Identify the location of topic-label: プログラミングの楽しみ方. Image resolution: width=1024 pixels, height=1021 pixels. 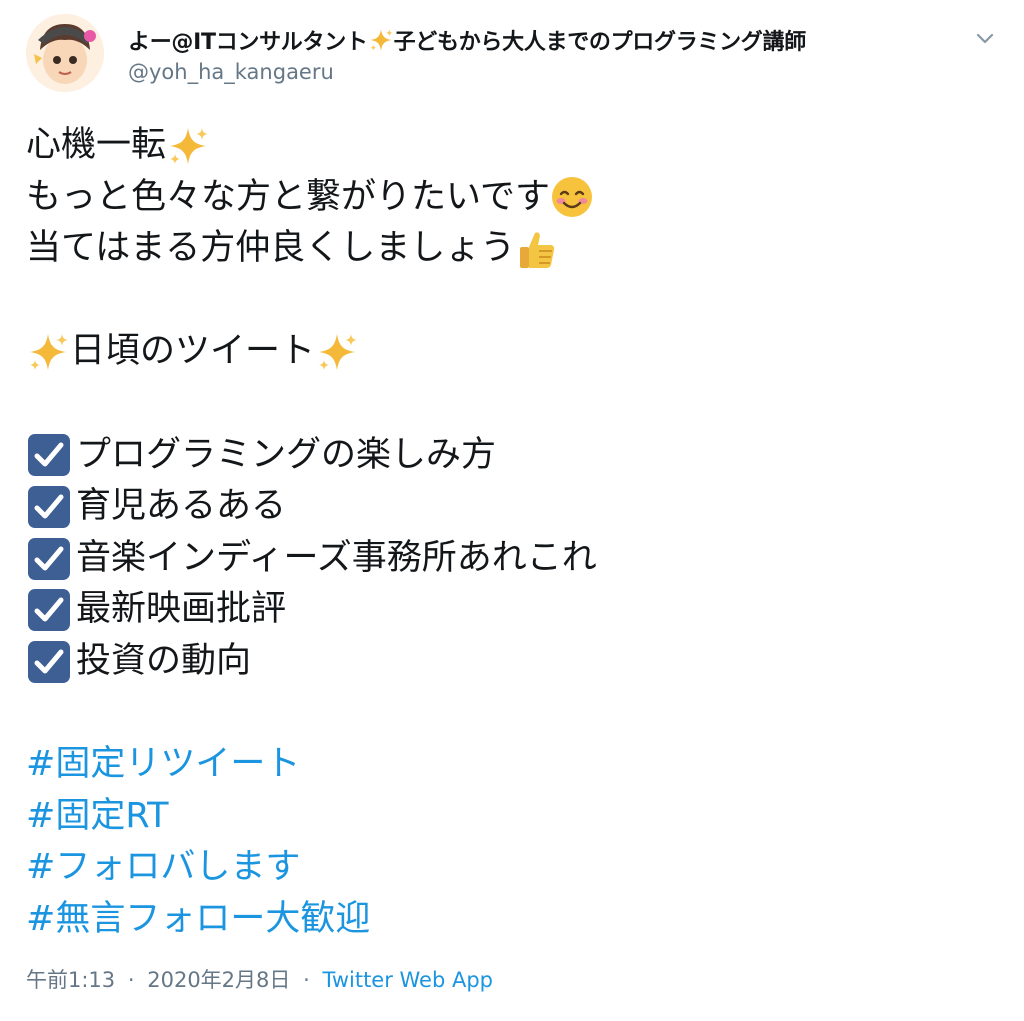
(286, 454).